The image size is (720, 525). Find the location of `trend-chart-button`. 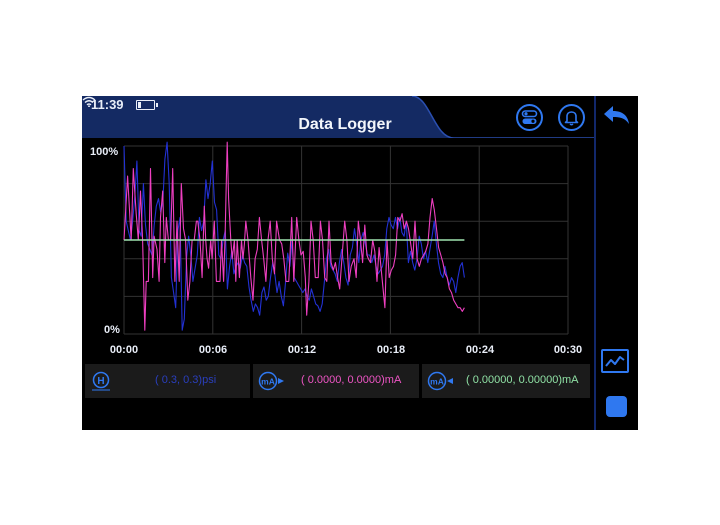

trend-chart-button is located at coordinates (615, 361).